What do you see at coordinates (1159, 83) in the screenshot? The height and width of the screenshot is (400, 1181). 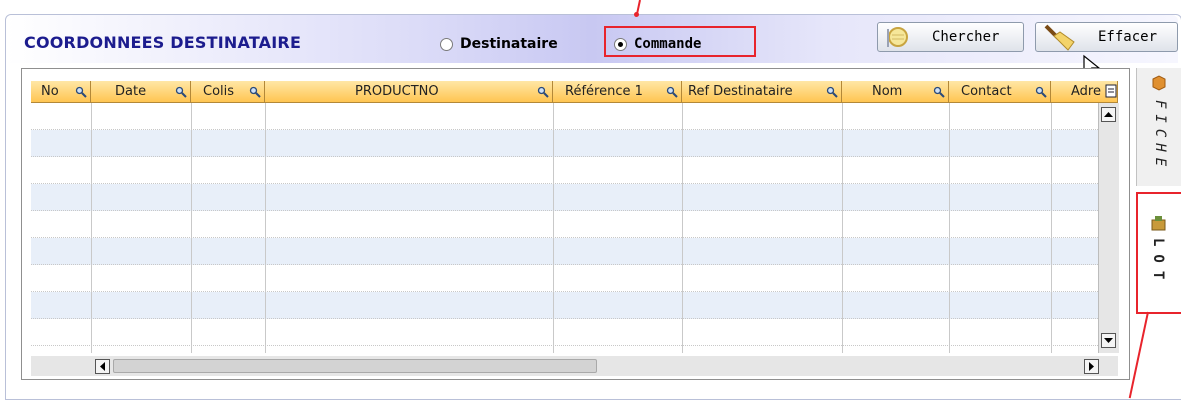 I see `fiche-icon` at bounding box center [1159, 83].